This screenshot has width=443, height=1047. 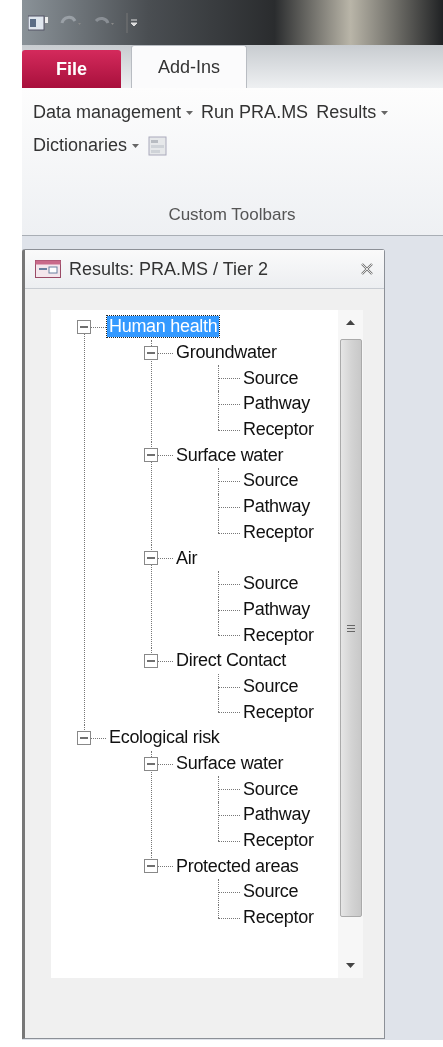 What do you see at coordinates (169, 269) in the screenshot?
I see `panel-title: Results: PRA.MS / Tier 2` at bounding box center [169, 269].